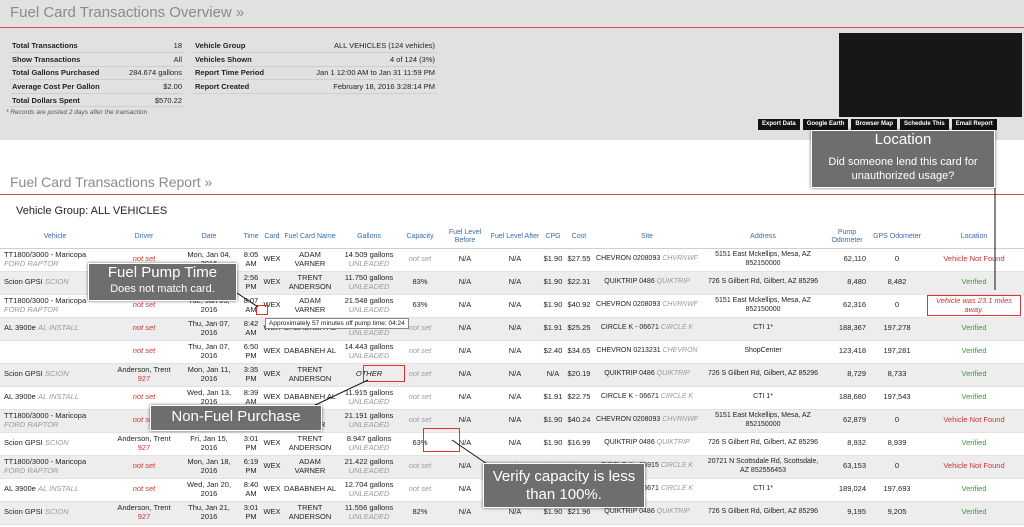 This screenshot has width=1024, height=527. What do you see at coordinates (897, 237) in the screenshot?
I see `col-gps-odometer: GPS Odometer` at bounding box center [897, 237].